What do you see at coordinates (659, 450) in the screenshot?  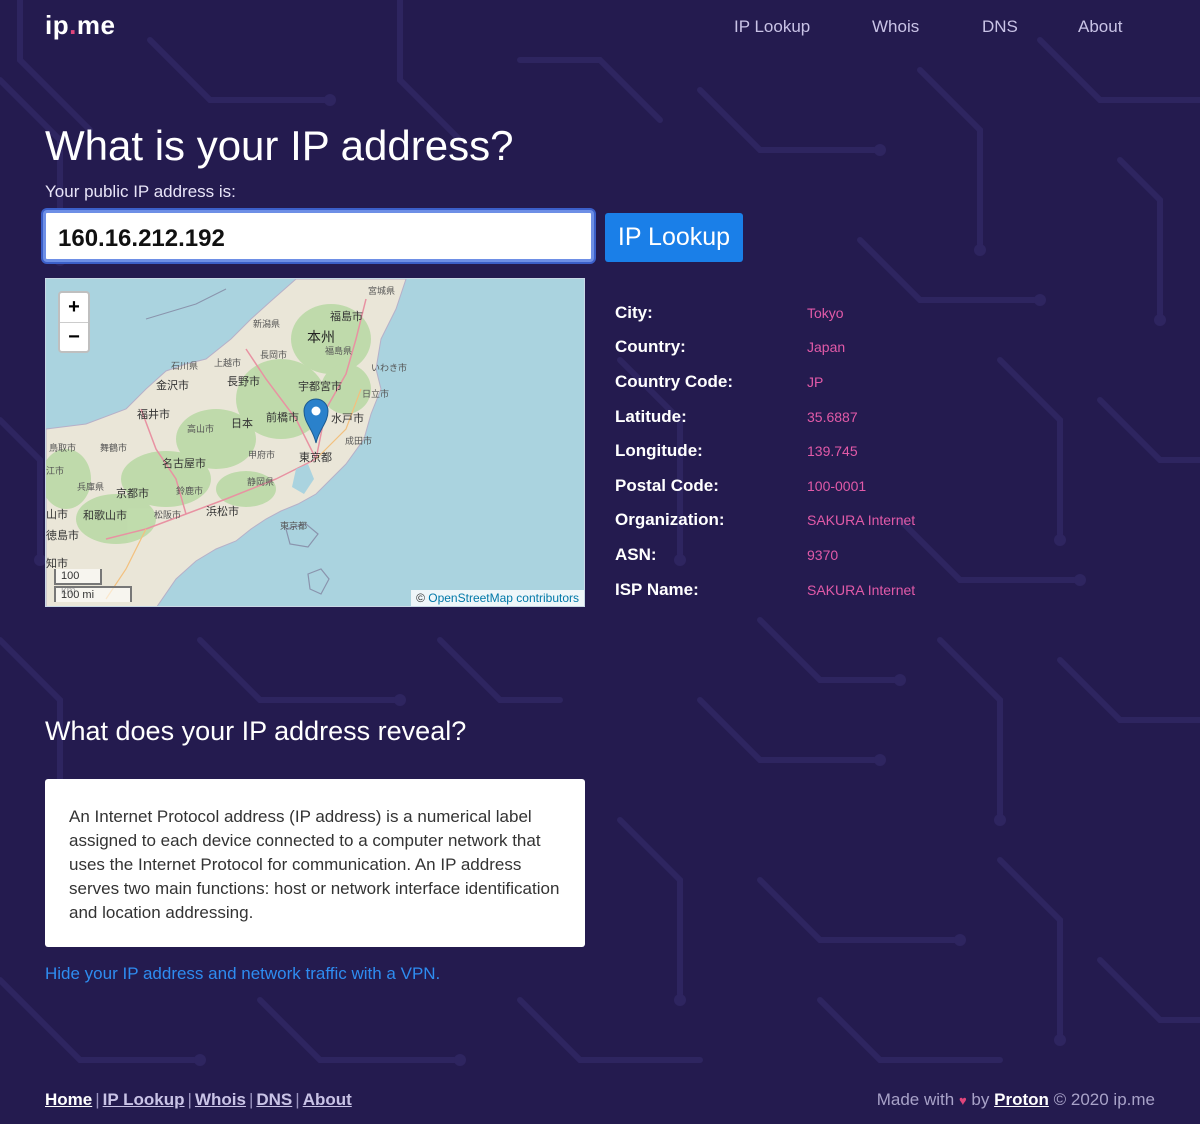 I see `info-key-longitude: Longitude:` at bounding box center [659, 450].